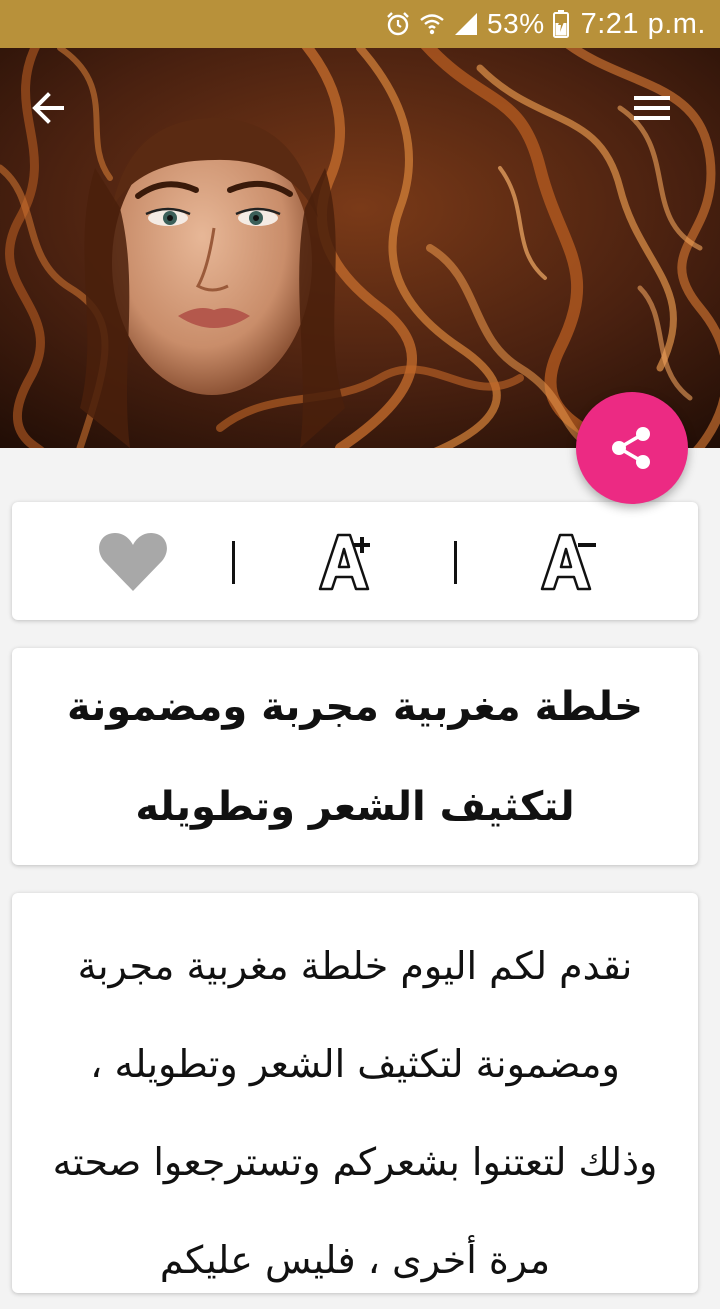 The width and height of the screenshot is (720, 1309). I want to click on share-button, so click(632, 448).